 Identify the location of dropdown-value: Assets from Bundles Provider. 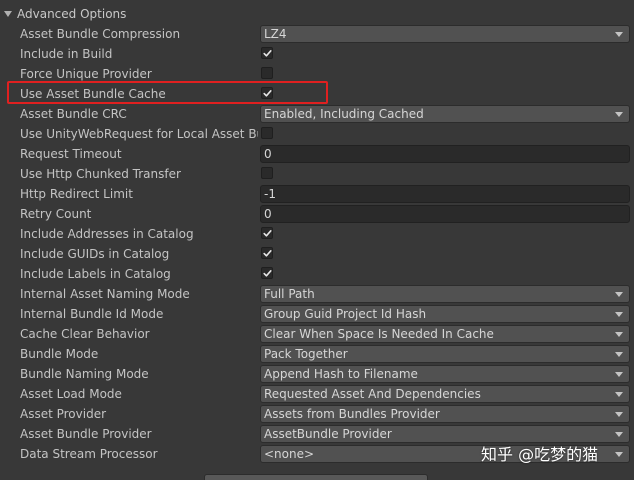
(352, 414).